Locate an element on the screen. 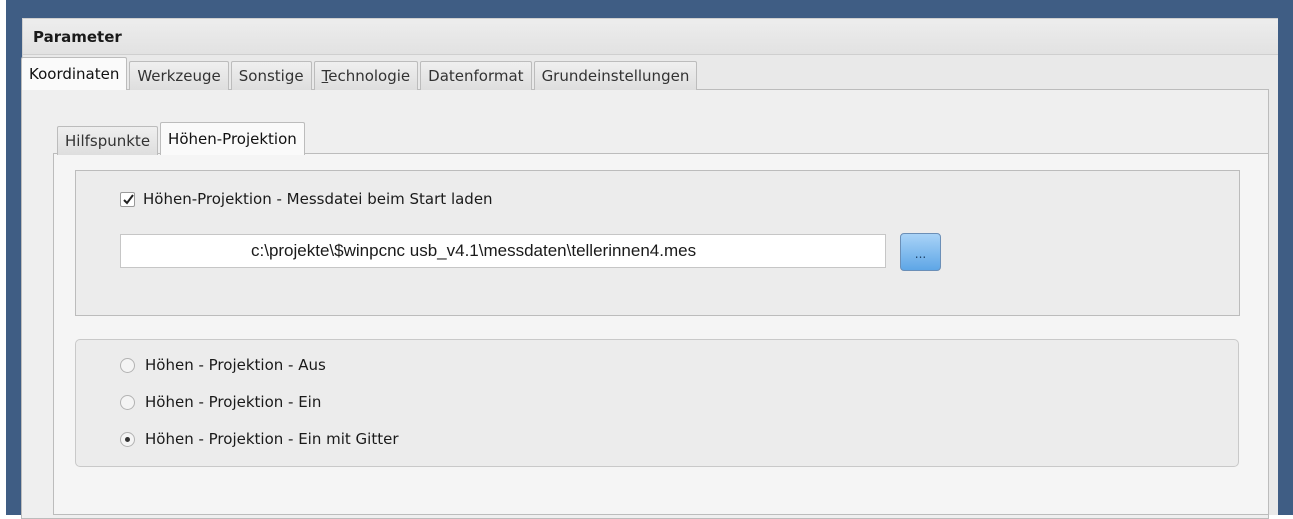  tab-technologie: Technologie is located at coordinates (366, 75).